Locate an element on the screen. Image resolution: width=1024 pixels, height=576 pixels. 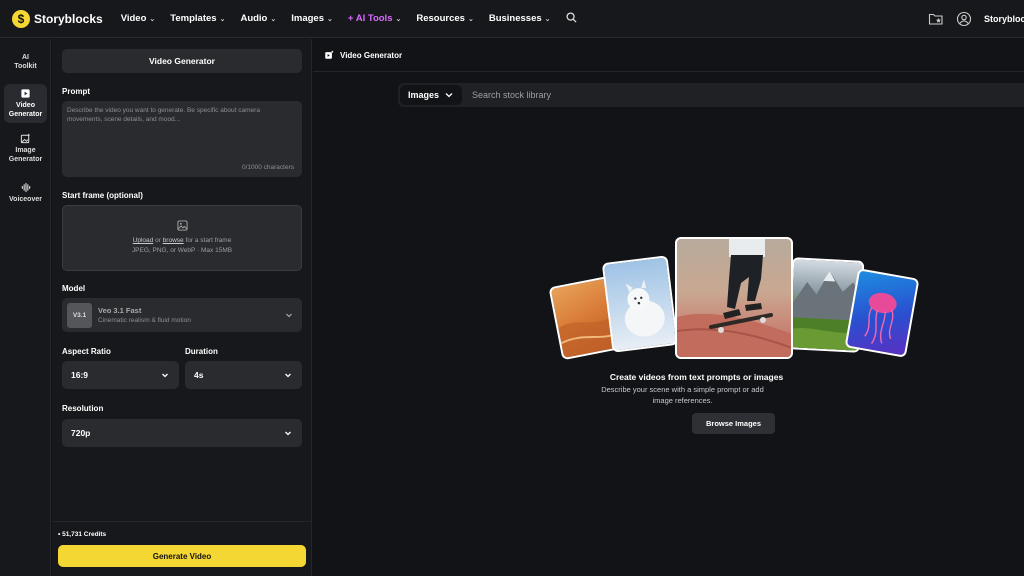
user-account-icon is located at coordinates (964, 19).